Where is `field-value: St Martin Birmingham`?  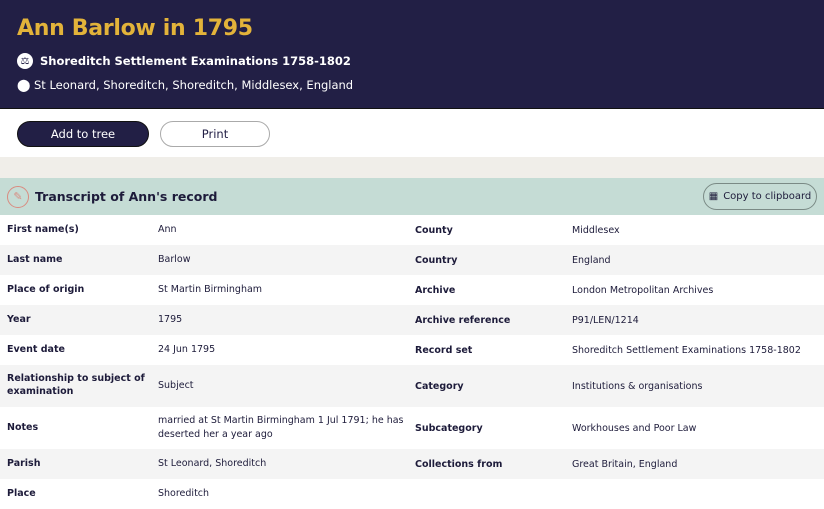 field-value: St Martin Birmingham is located at coordinates (210, 290).